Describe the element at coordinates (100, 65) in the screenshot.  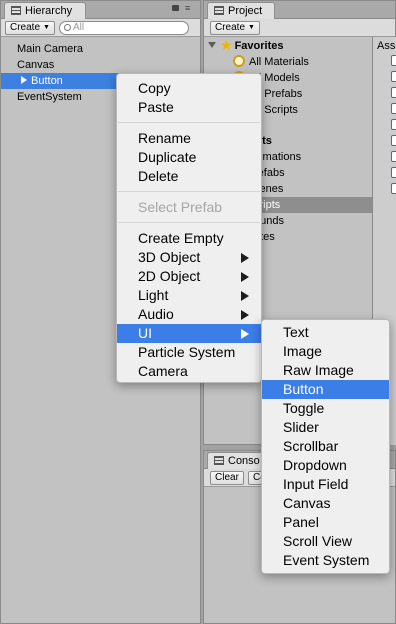
I see `hierarchy-item-canvas: Canvas` at that location.